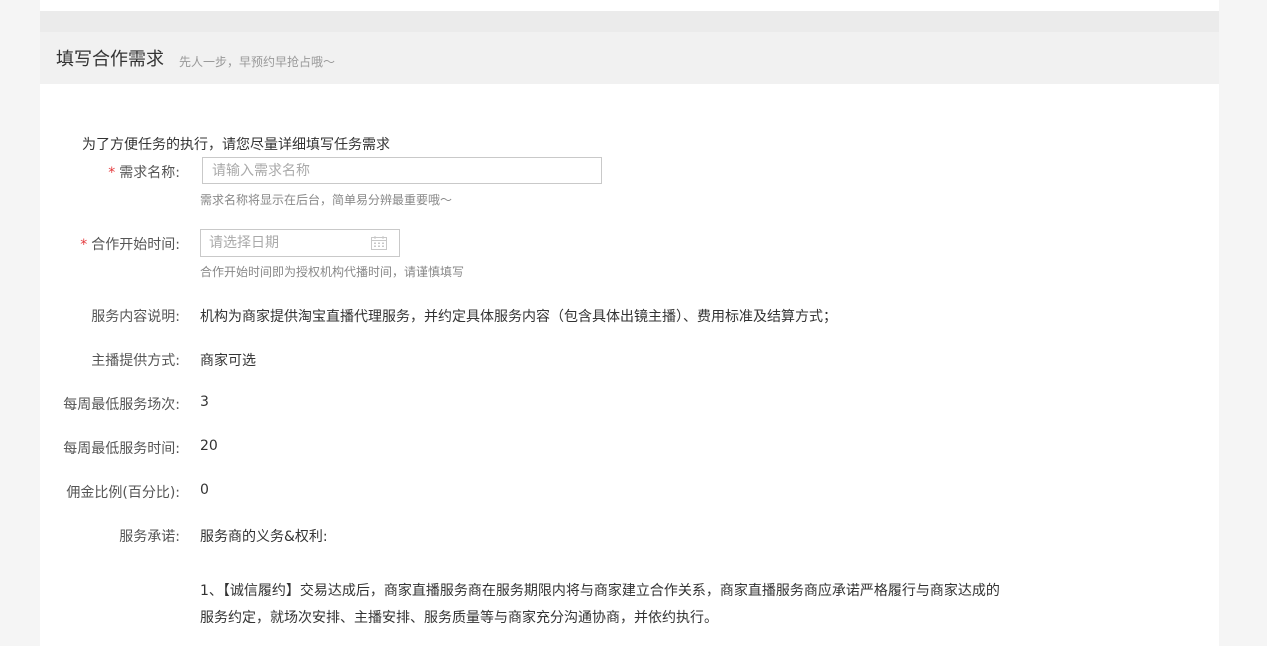 The image size is (1267, 646). What do you see at coordinates (149, 537) in the screenshot?
I see `commitment-label: 服务承诺:` at bounding box center [149, 537].